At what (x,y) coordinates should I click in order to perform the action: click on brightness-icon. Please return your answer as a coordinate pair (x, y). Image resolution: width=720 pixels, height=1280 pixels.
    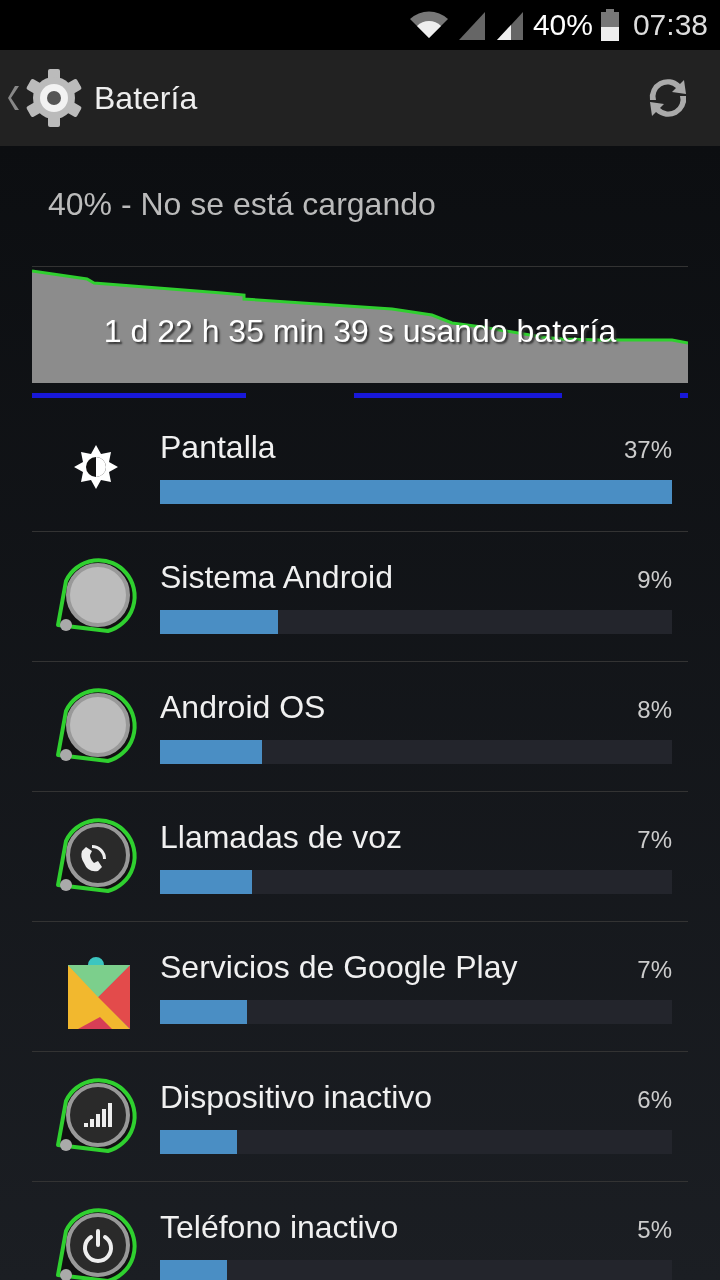
    Looking at the image, I should click on (96, 466).